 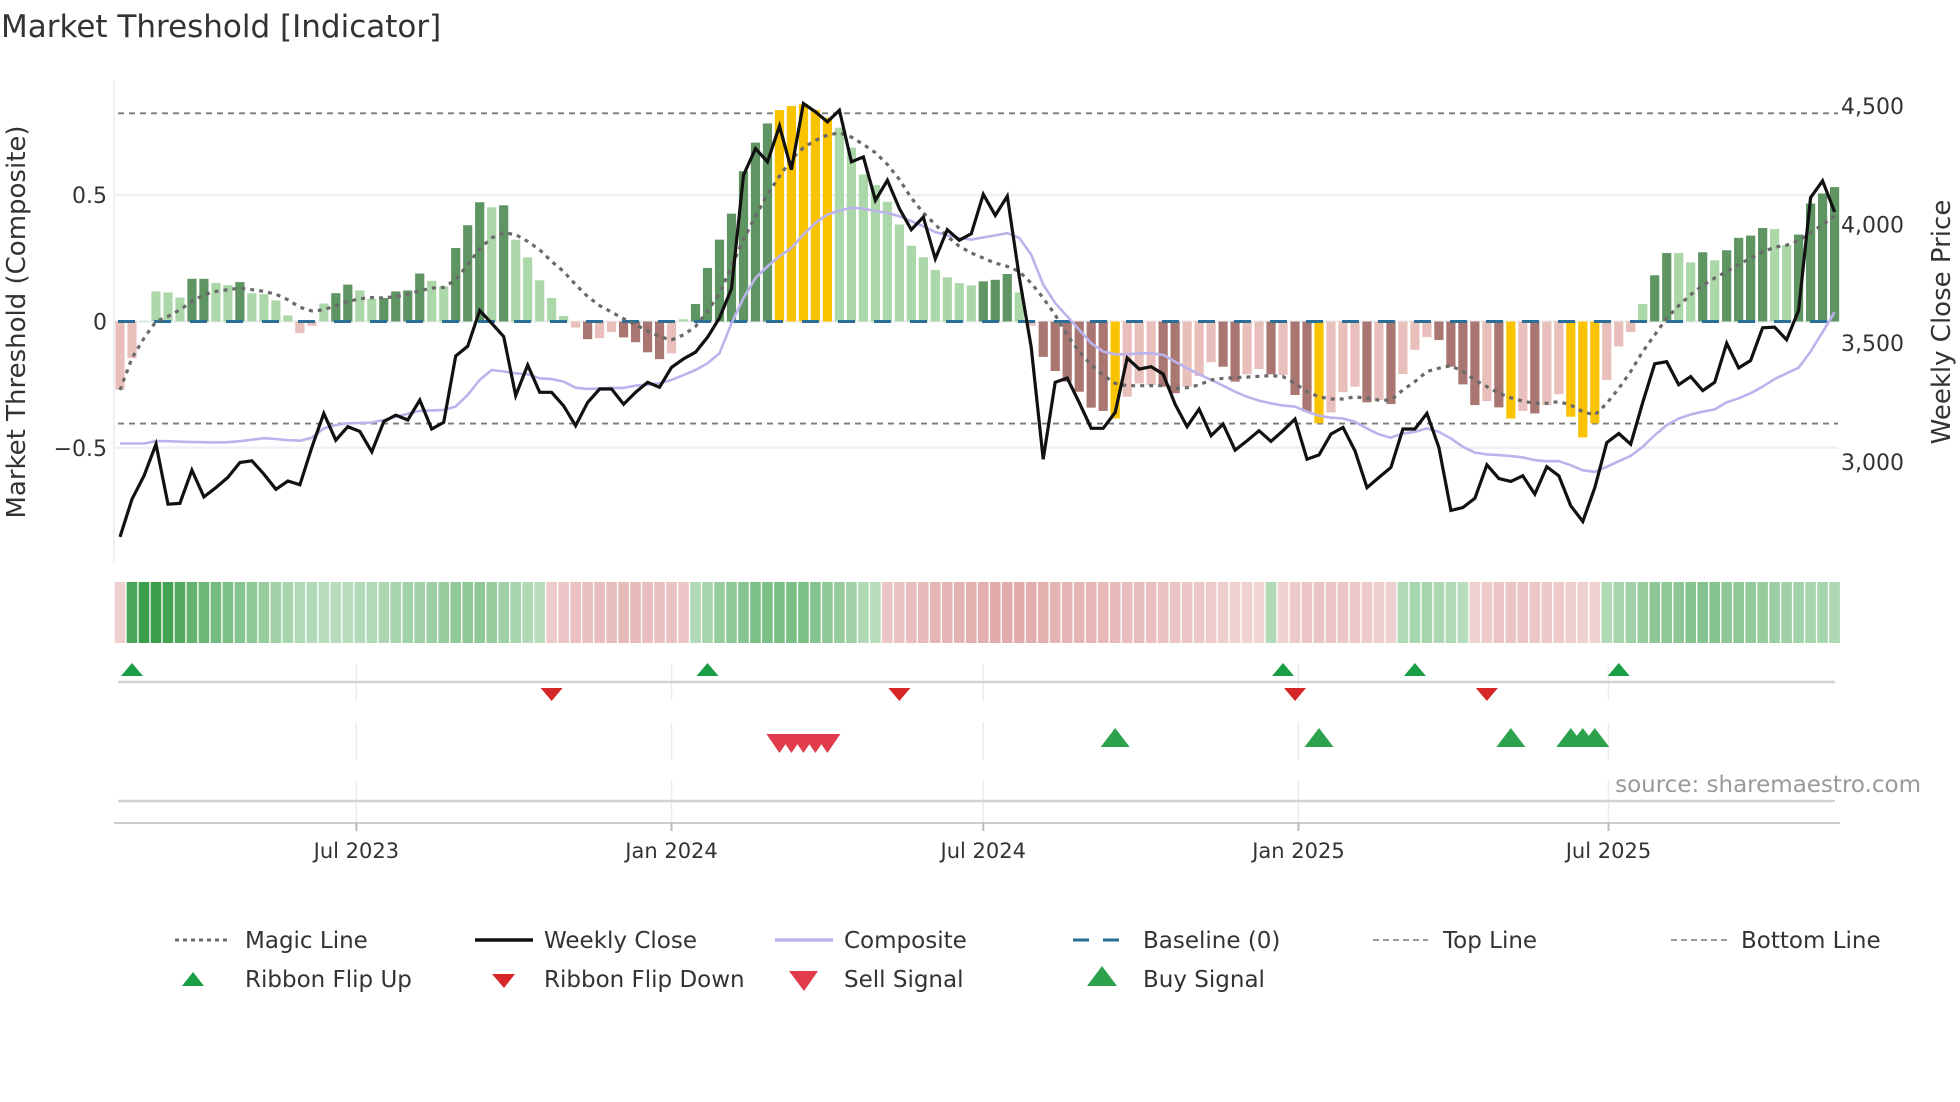 I want to click on triangle-up-icon, so click(x=193, y=979).